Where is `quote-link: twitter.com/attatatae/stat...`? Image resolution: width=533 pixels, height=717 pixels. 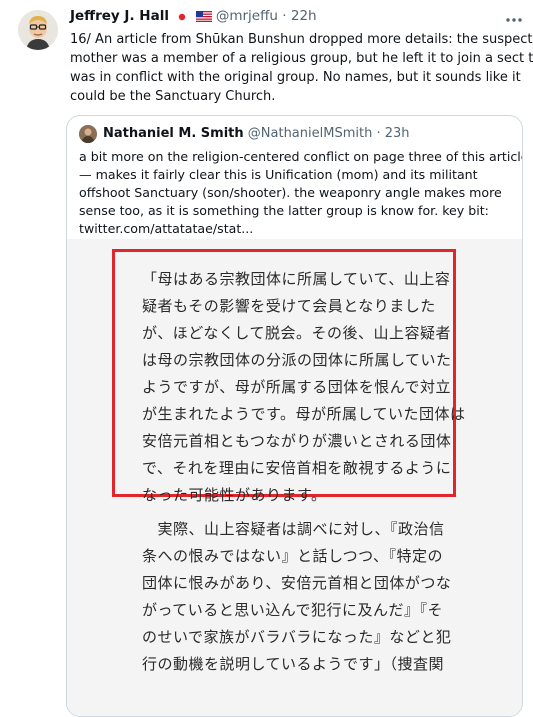
quote-link: twitter.com/attatatae/stat... is located at coordinates (295, 229).